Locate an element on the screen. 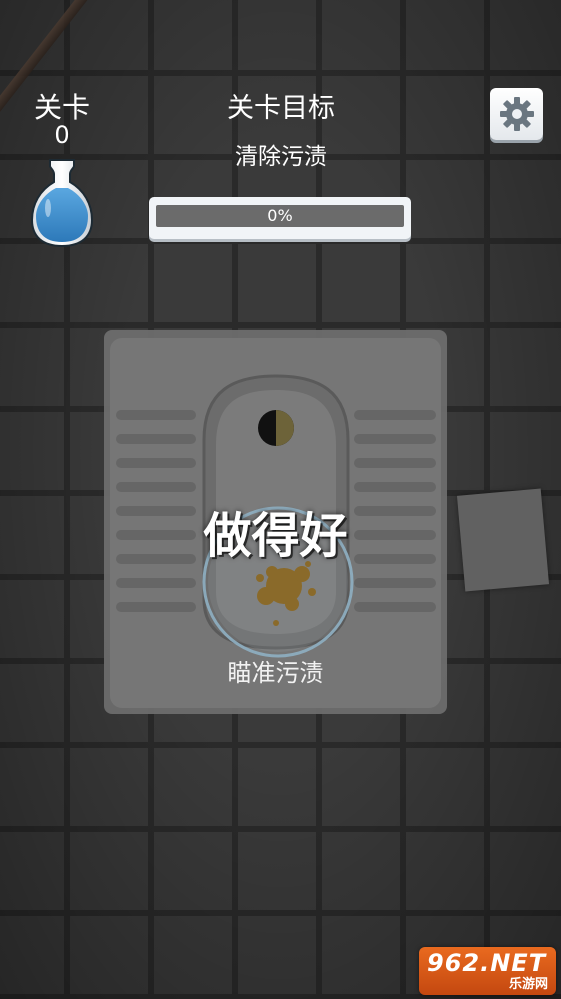 The image size is (561, 999). toilet-paper-sheet is located at coordinates (503, 540).